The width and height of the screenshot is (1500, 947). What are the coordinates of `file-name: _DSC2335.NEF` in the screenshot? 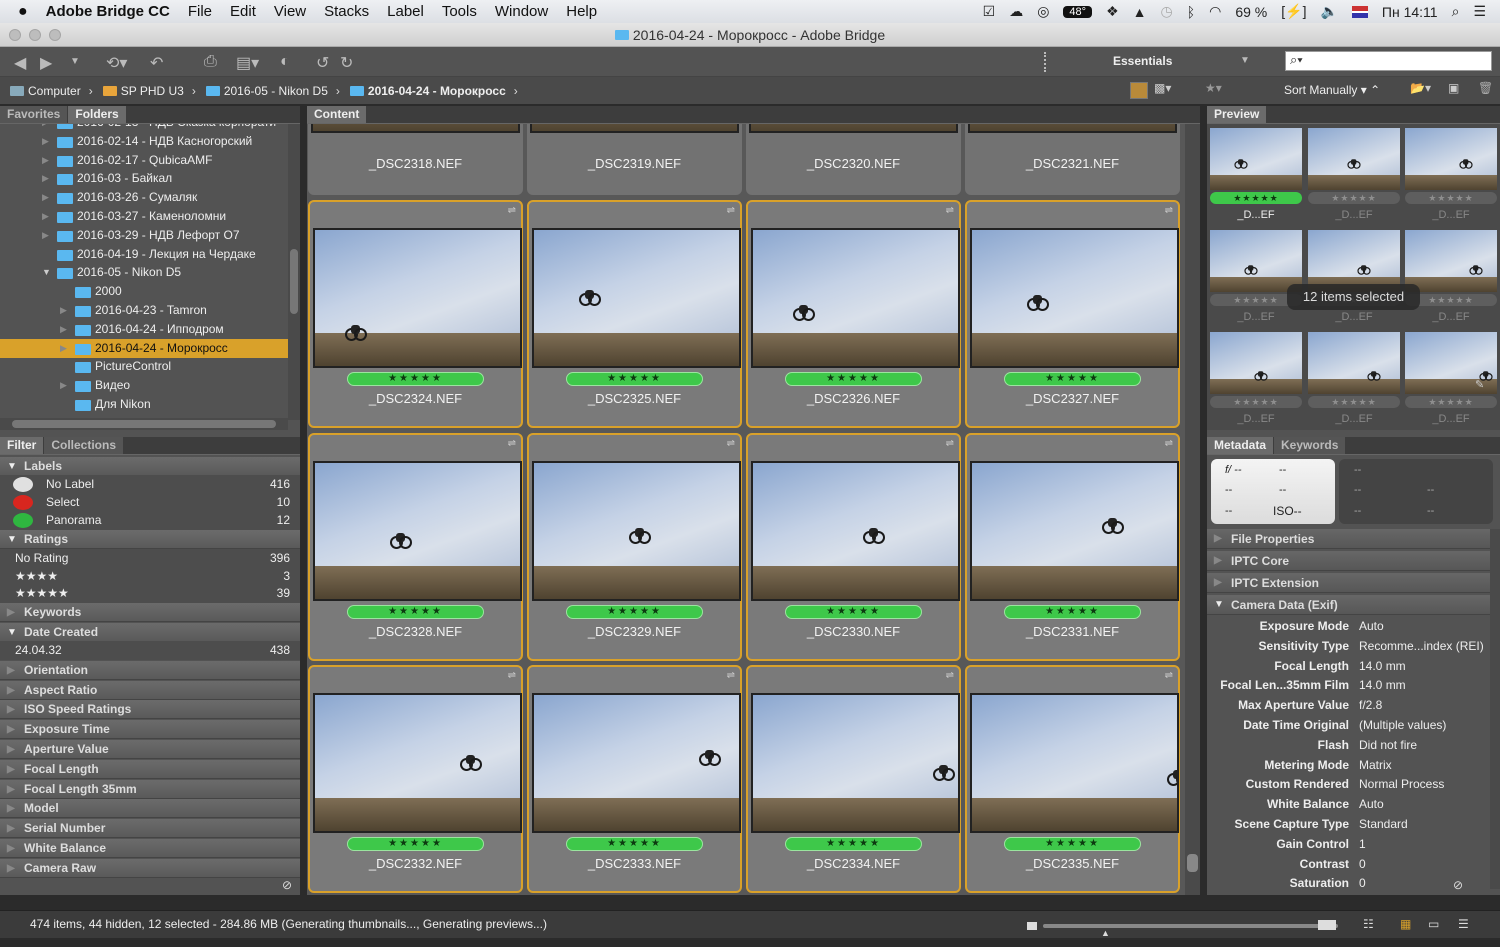 It's located at (1072, 863).